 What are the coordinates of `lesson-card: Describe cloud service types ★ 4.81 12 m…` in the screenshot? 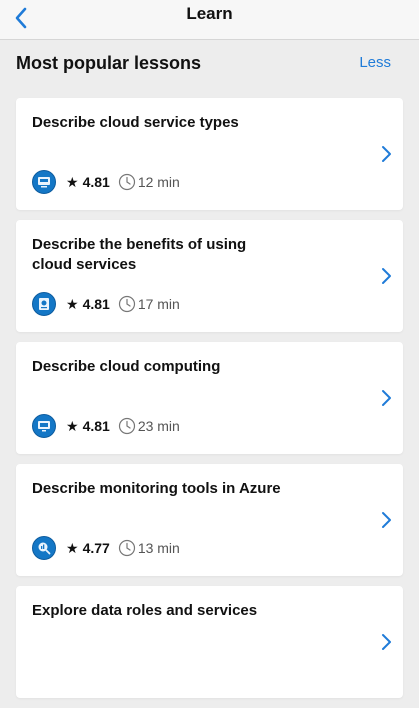 It's located at (209, 154).